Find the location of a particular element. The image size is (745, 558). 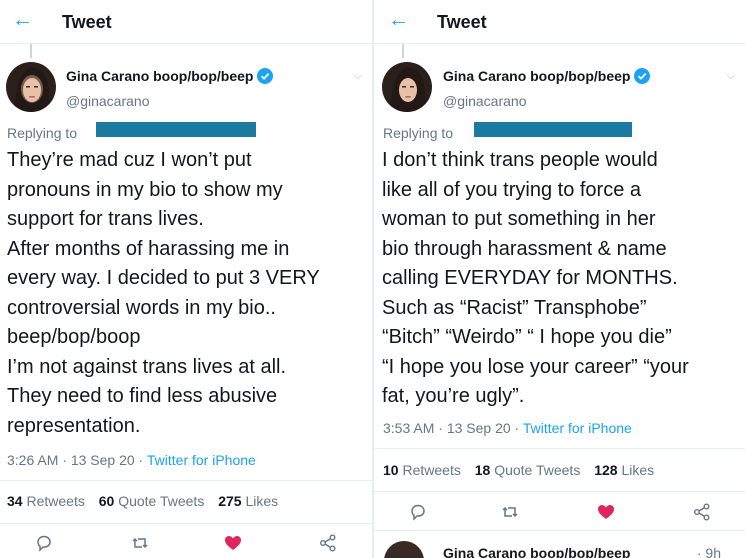

tweet-text-line: support for trans lives. is located at coordinates (105, 219).